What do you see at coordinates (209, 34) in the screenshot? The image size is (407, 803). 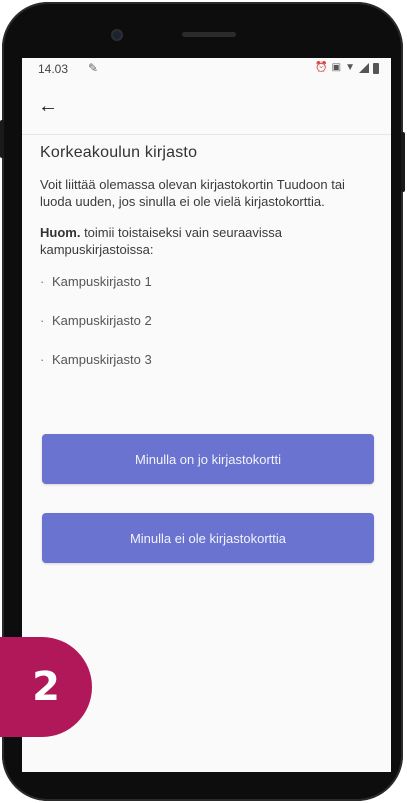 I see `speaker-grille` at bounding box center [209, 34].